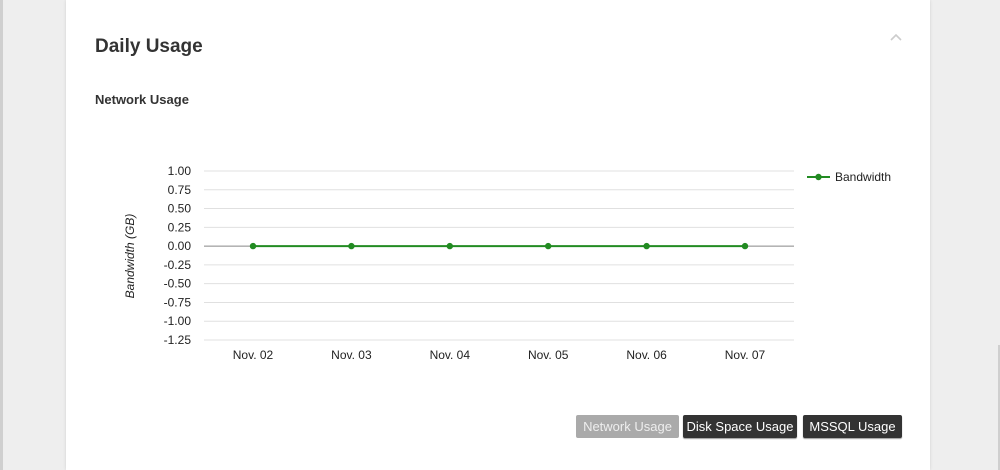 The width and height of the screenshot is (1000, 470). I want to click on y-tick-label: 0.25, so click(180, 227).